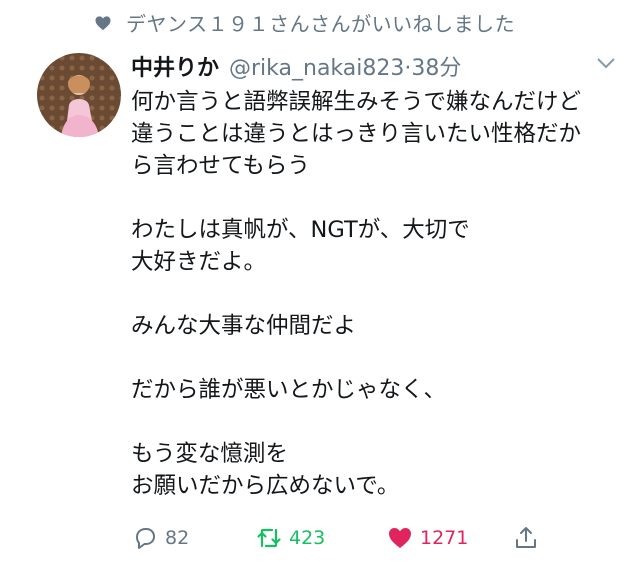  What do you see at coordinates (356, 102) in the screenshot?
I see `tweet-line: 何か言うと語弊誤解生みそうで嫌なんだけど` at bounding box center [356, 102].